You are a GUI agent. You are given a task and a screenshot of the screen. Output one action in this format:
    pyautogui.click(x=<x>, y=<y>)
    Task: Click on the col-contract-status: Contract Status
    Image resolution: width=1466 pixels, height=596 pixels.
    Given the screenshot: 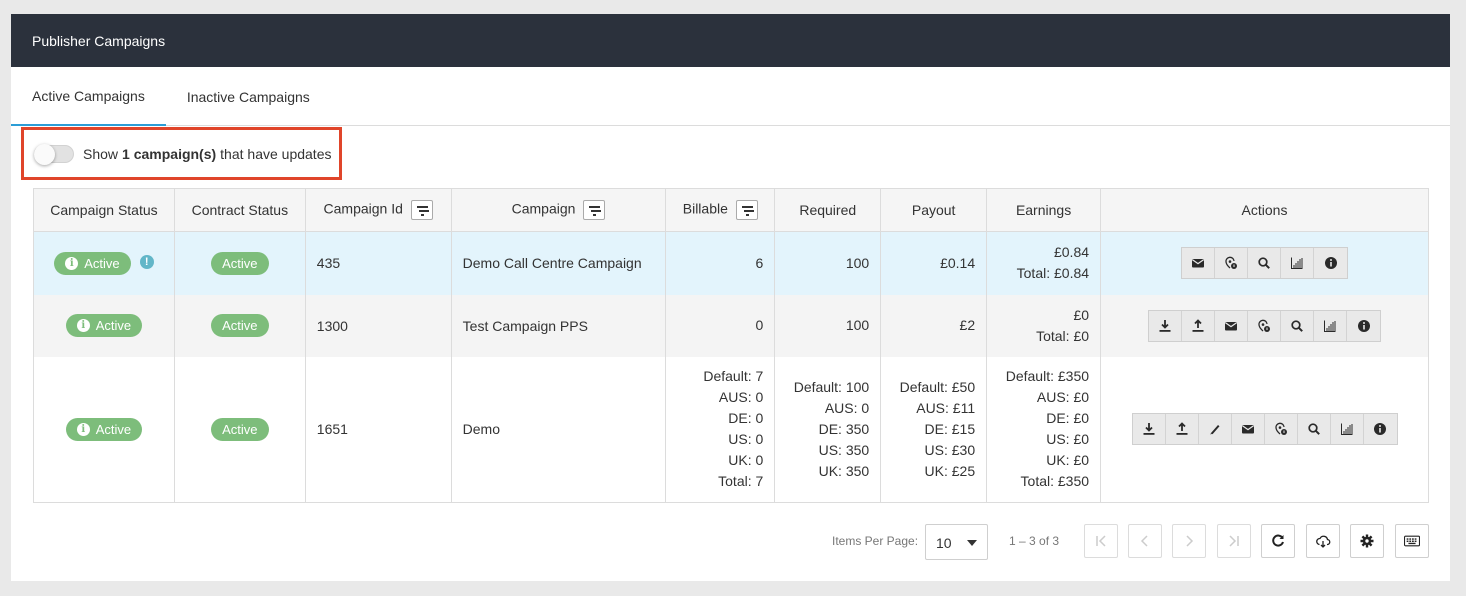 What is the action you would take?
    pyautogui.click(x=239, y=210)
    